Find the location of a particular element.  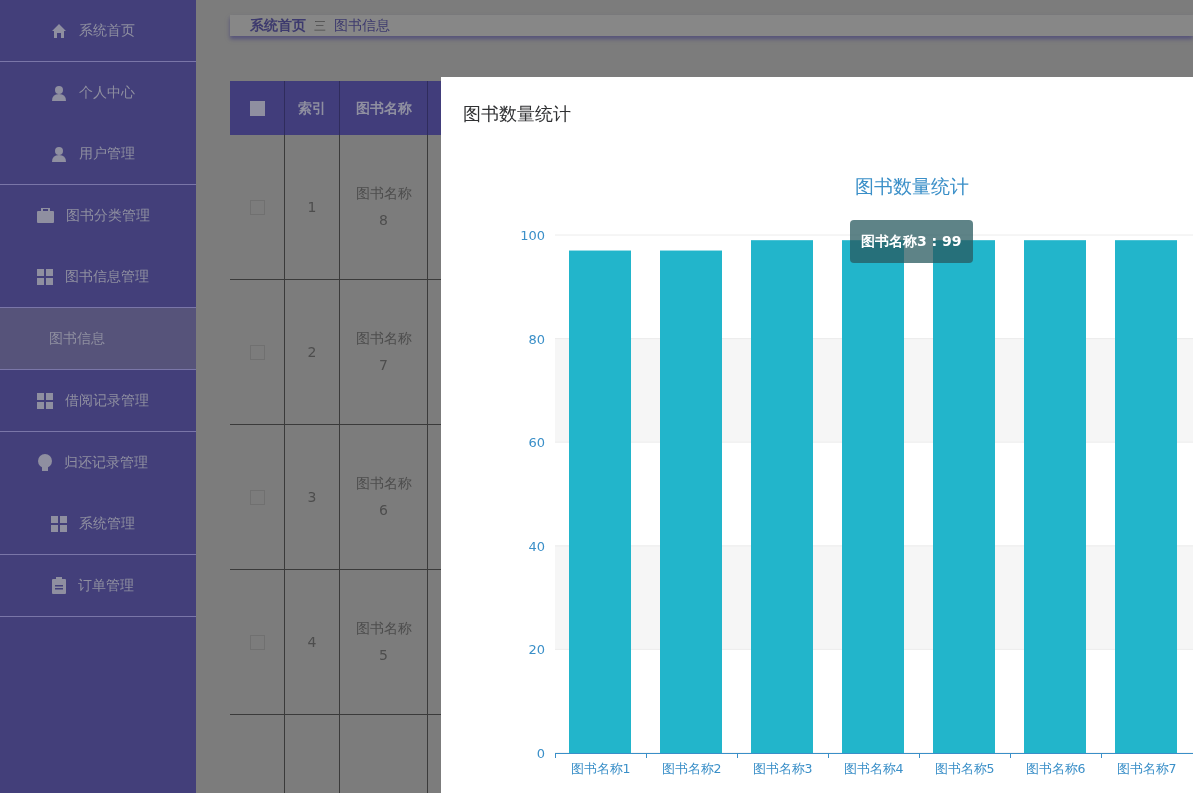

y-tick-label: 80 is located at coordinates (536, 339).